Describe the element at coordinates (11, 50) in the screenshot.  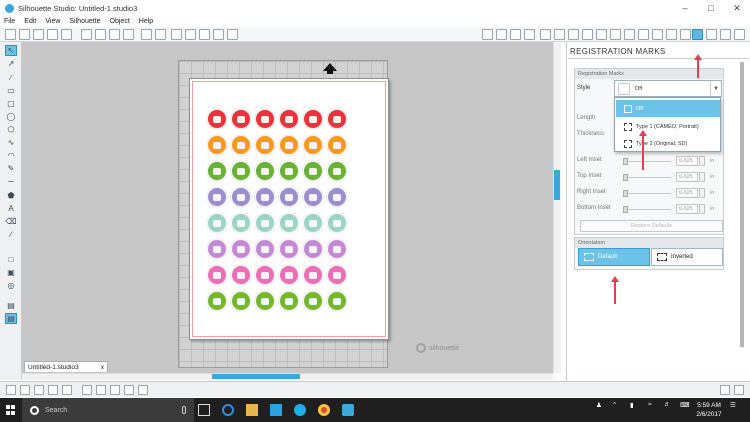
I see `select-tool-icon: ↖` at that location.